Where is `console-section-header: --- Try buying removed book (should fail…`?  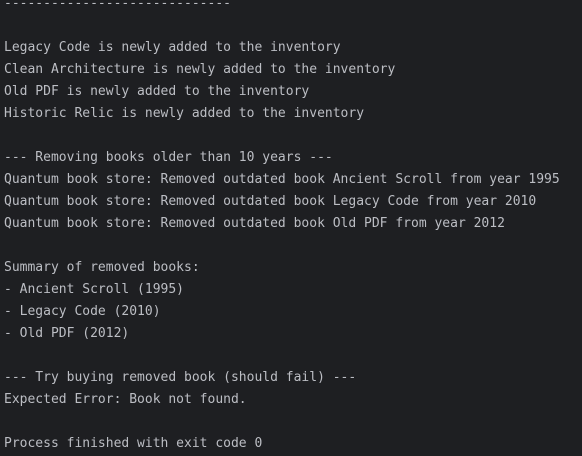 console-section-header: --- Try buying removed book (should fail… is located at coordinates (180, 377).